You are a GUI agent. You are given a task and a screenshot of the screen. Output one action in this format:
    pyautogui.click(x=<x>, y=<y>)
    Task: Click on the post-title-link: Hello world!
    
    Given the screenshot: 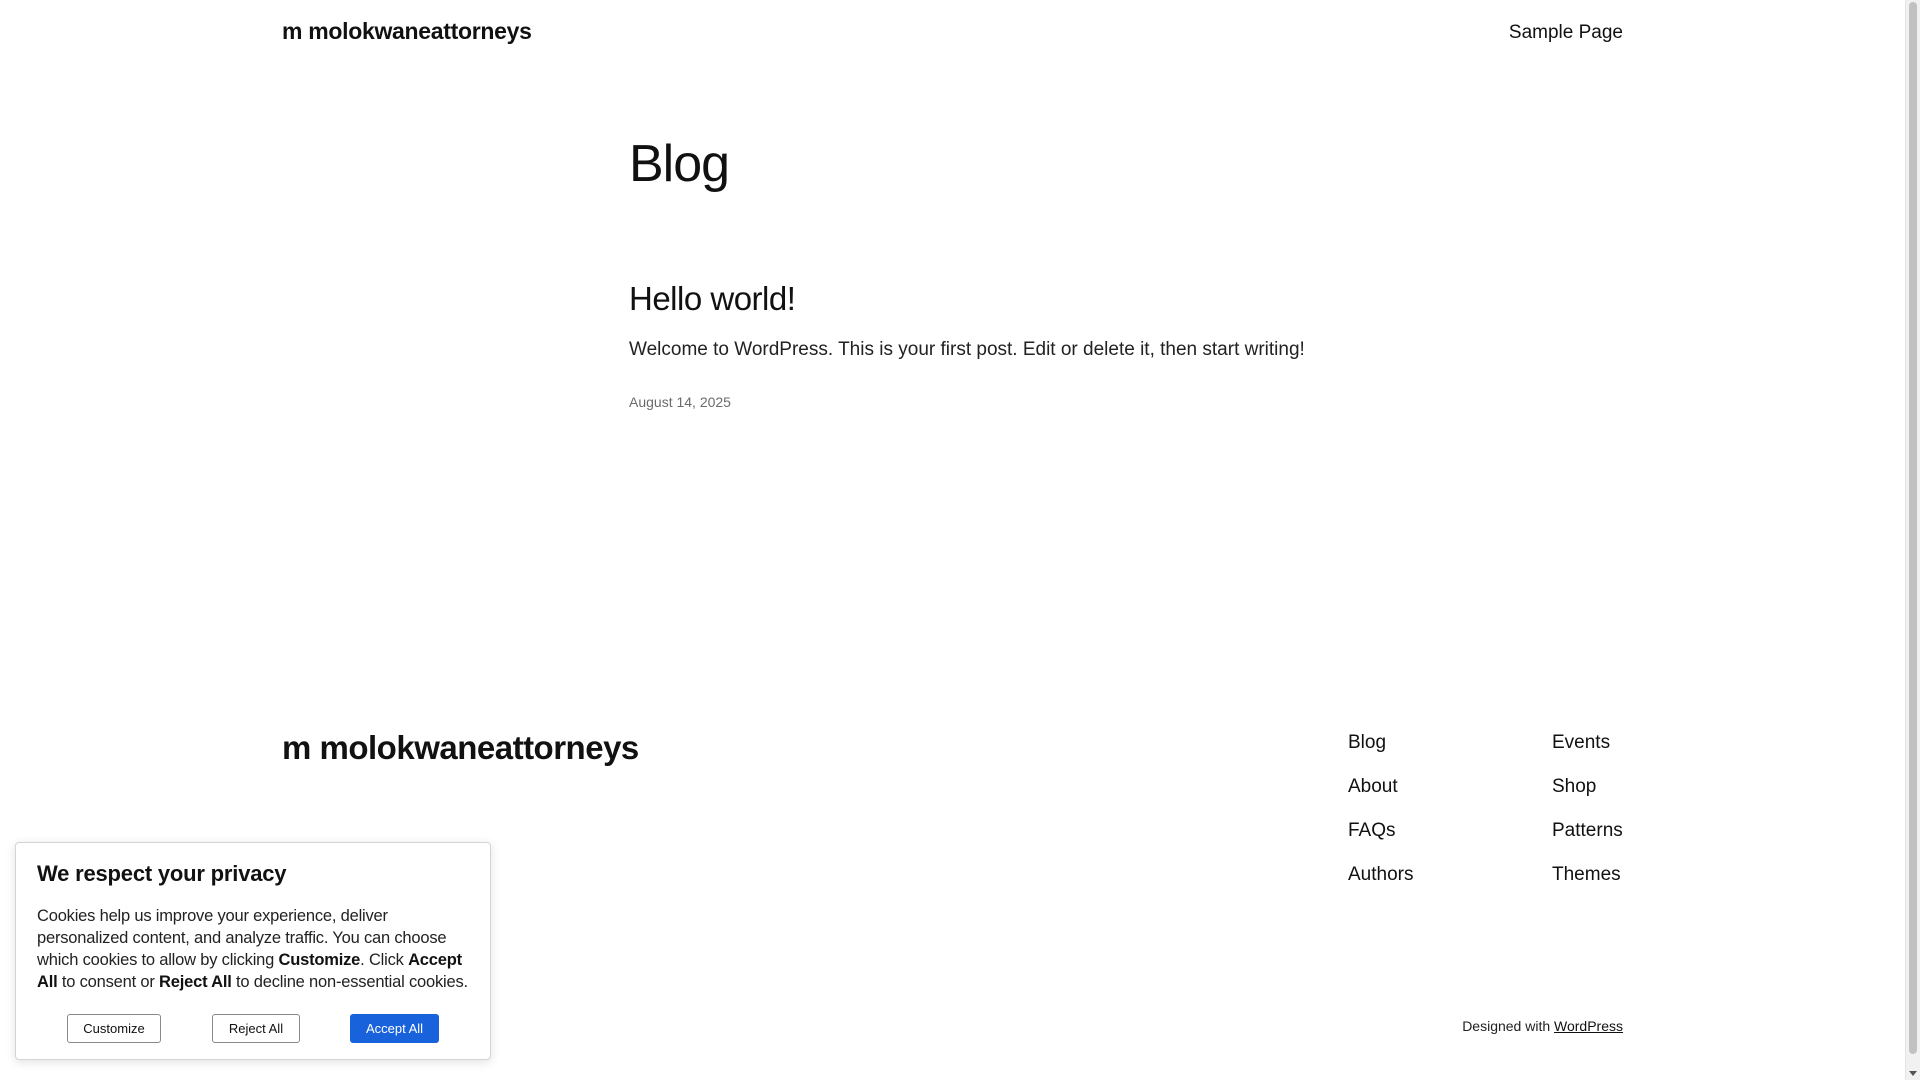 What is the action you would take?
    pyautogui.click(x=712, y=299)
    